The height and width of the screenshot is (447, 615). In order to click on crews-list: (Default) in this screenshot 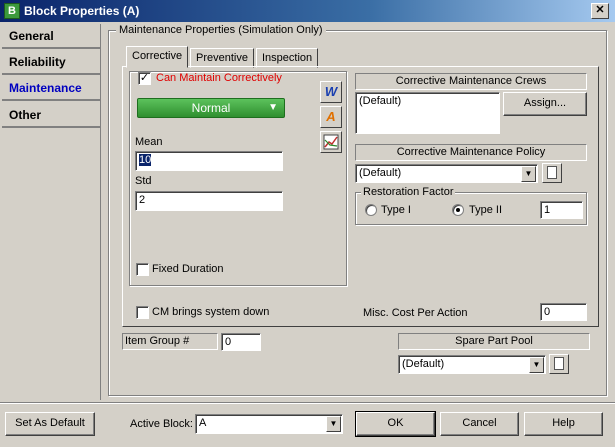, I will do `click(427, 113)`.